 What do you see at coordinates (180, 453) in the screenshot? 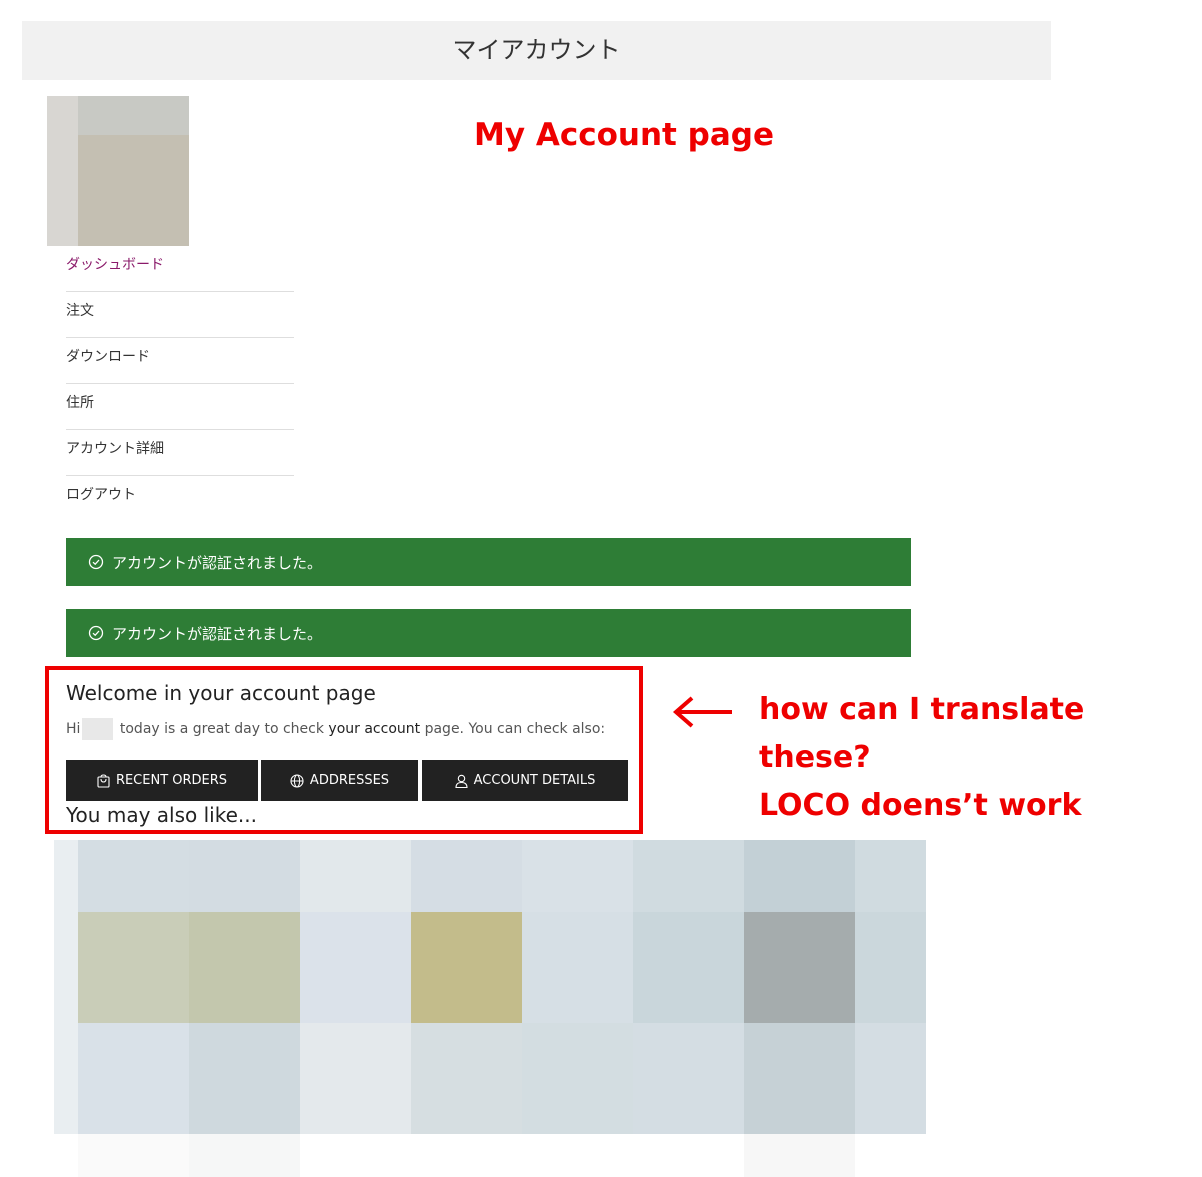
I see `nav-item-account-details: アカウント詳細` at bounding box center [180, 453].